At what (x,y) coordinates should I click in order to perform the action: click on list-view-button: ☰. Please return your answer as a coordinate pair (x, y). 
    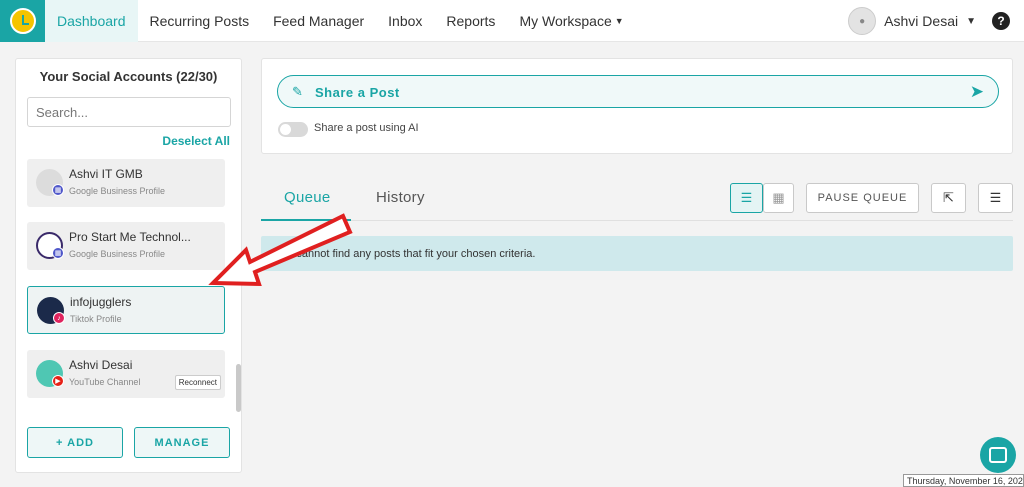
    Looking at the image, I should click on (746, 198).